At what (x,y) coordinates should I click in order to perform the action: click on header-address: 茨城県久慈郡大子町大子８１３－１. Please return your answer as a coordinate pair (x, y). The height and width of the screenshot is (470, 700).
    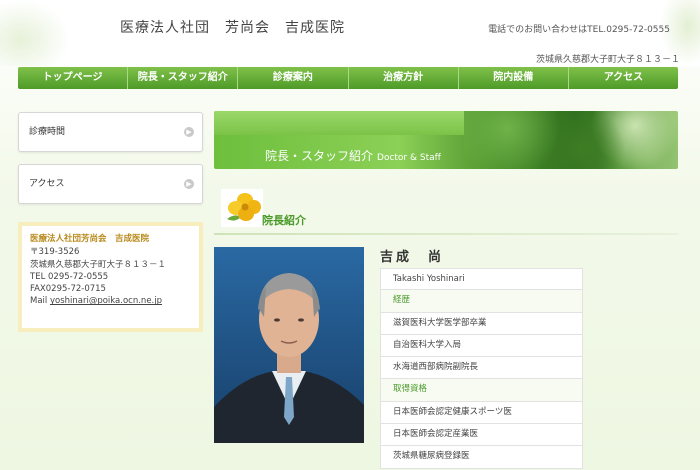
    Looking at the image, I should click on (607, 60).